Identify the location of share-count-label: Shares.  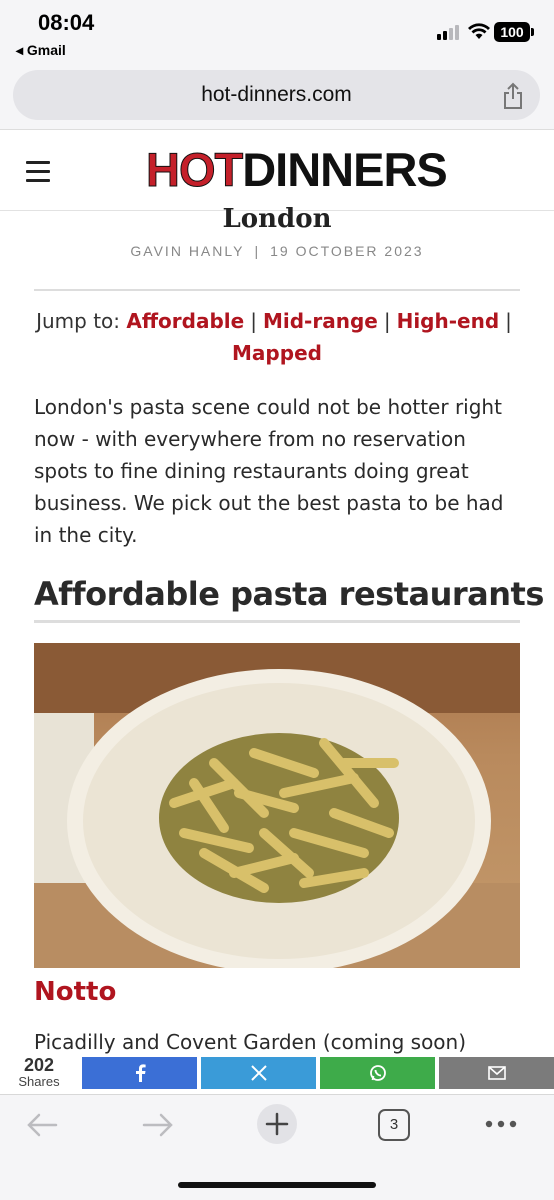
(39, 1081).